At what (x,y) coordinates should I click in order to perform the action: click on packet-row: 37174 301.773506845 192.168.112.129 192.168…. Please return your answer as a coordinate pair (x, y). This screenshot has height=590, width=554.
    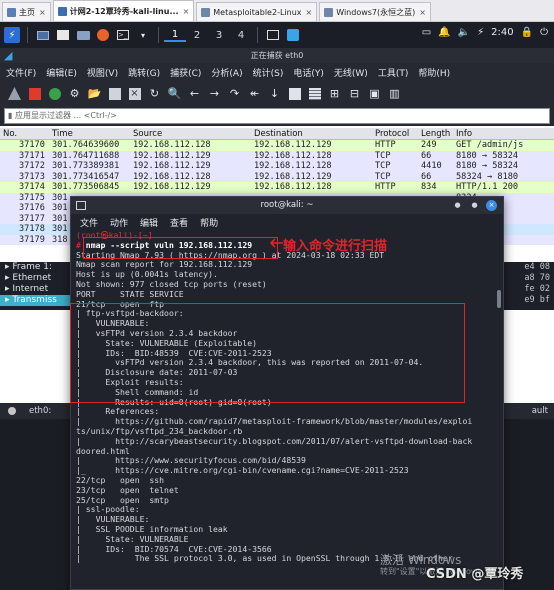
    Looking at the image, I should click on (277, 187).